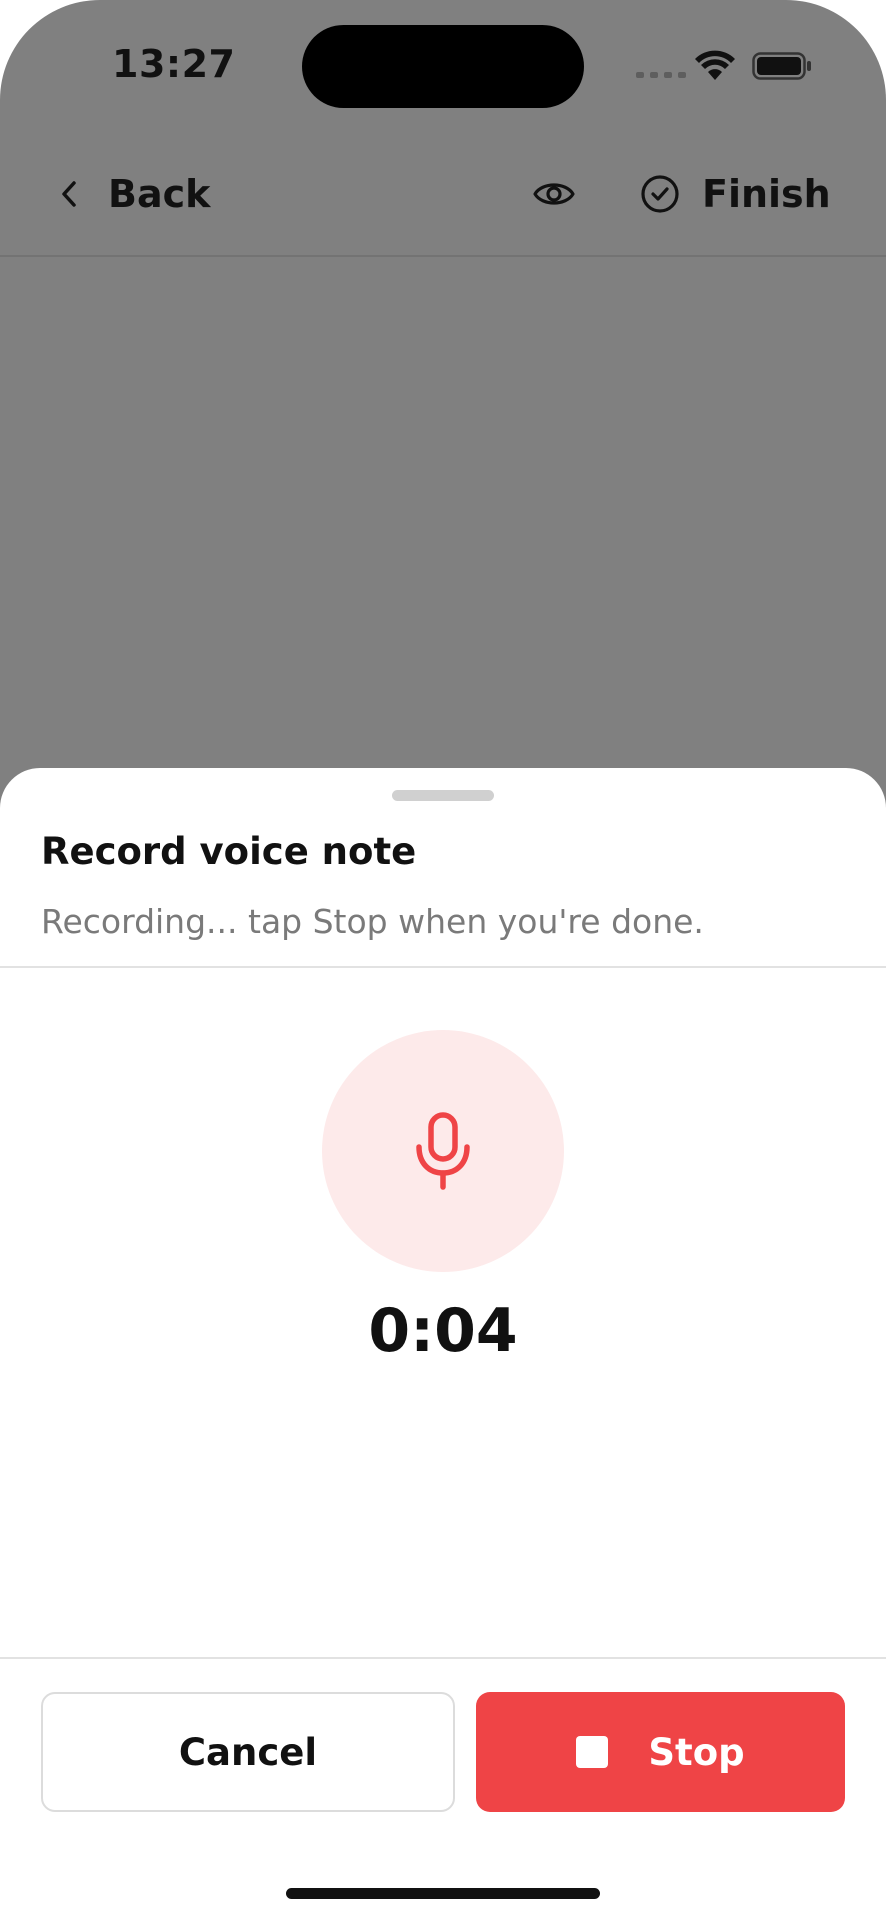 Image resolution: width=886 pixels, height=1920 pixels. Describe the element at coordinates (661, 75) in the screenshot. I see `cellular-signal-icon` at that location.